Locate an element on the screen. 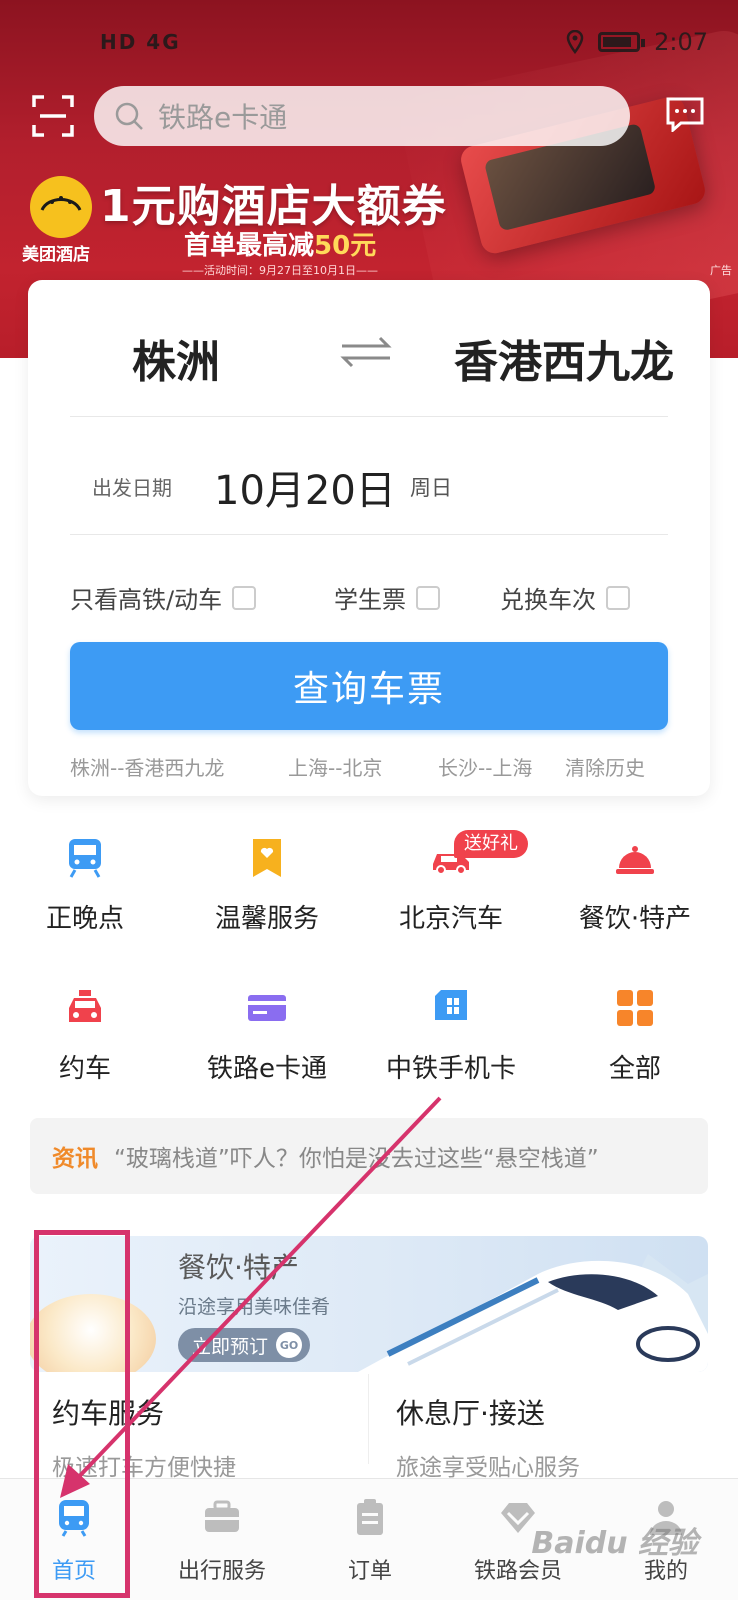  query-tickets-button: 查询车票 is located at coordinates (369, 686).